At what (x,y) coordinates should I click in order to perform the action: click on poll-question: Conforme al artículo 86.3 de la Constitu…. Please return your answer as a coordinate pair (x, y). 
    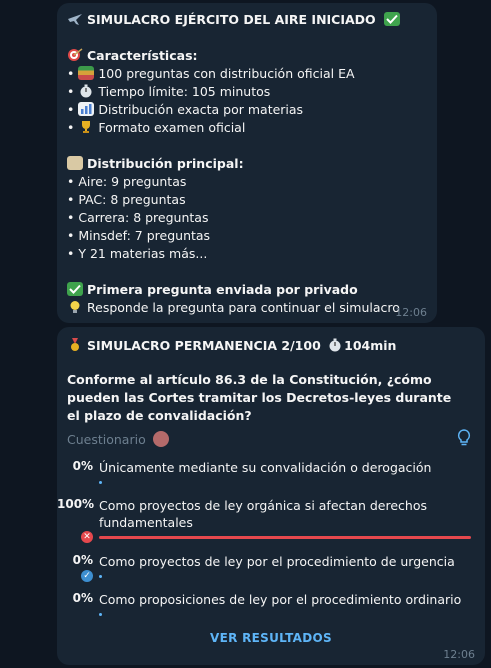
    Looking at the image, I should click on (259, 397).